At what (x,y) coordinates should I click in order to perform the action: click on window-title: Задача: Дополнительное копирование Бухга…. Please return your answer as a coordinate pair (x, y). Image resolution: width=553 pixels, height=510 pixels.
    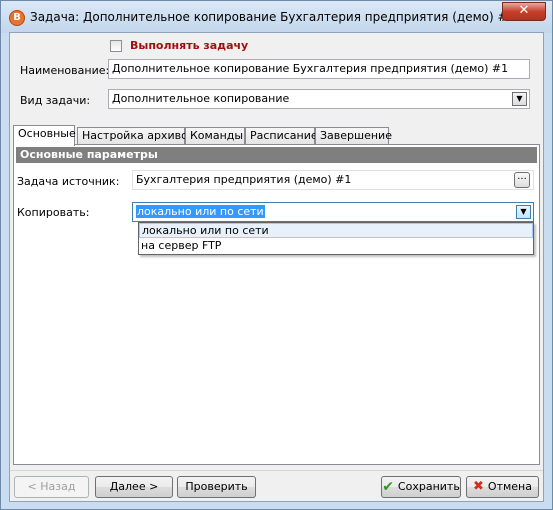
    Looking at the image, I should click on (273, 17).